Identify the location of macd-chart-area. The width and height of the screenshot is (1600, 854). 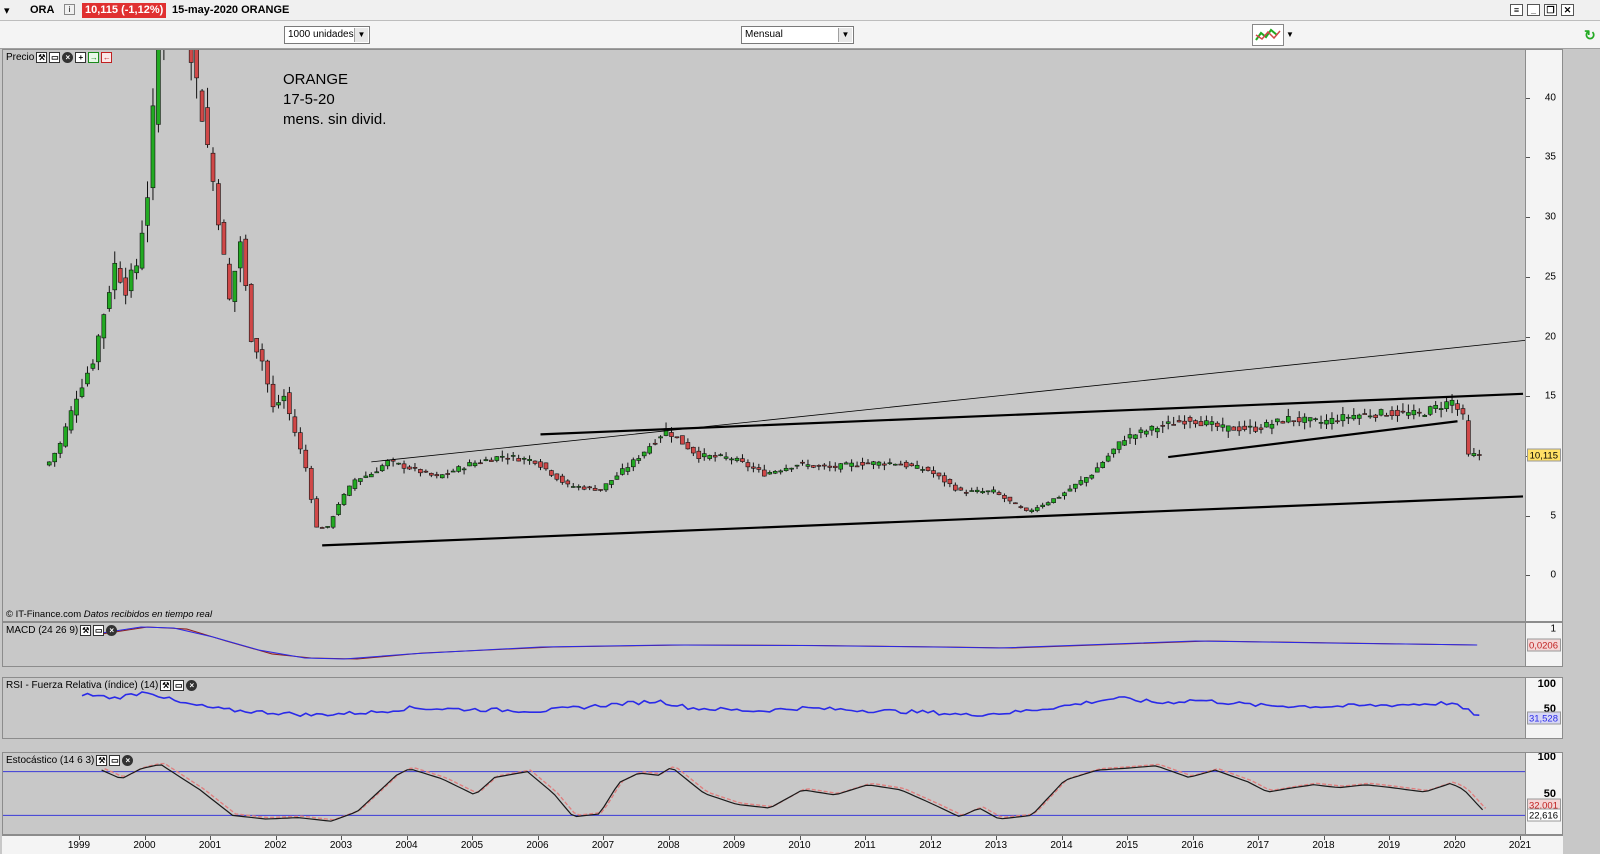
(765, 645).